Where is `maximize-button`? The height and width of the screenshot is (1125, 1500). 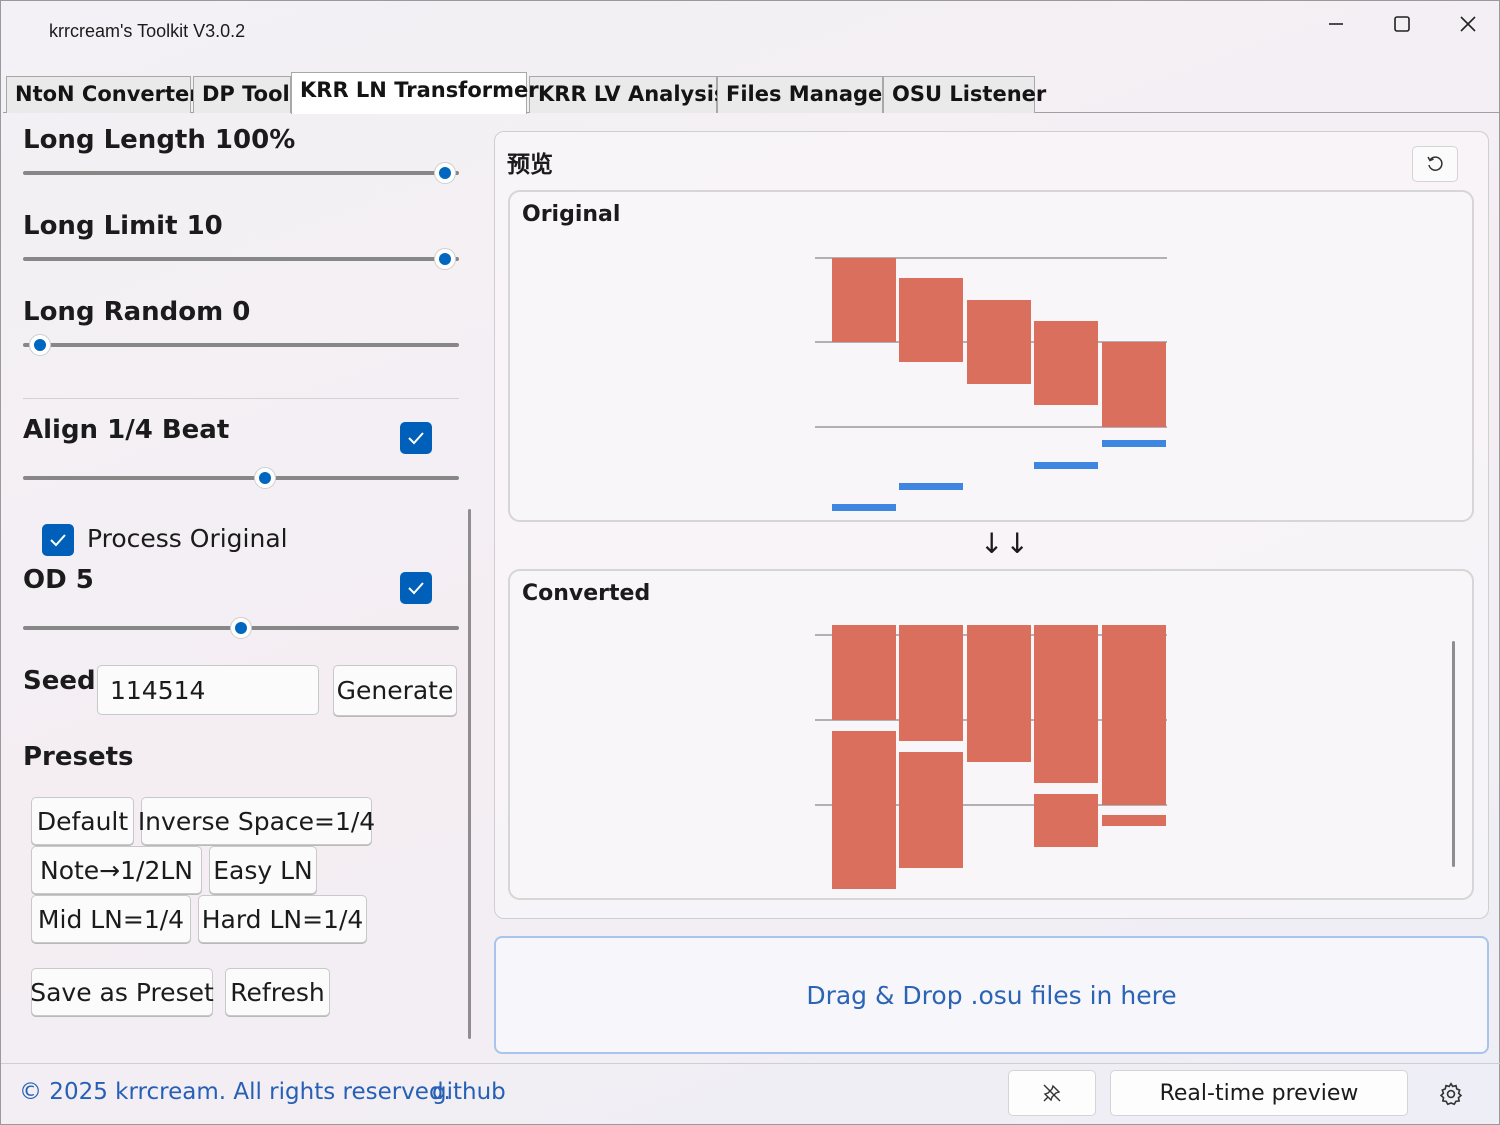
maximize-button is located at coordinates (1402, 24).